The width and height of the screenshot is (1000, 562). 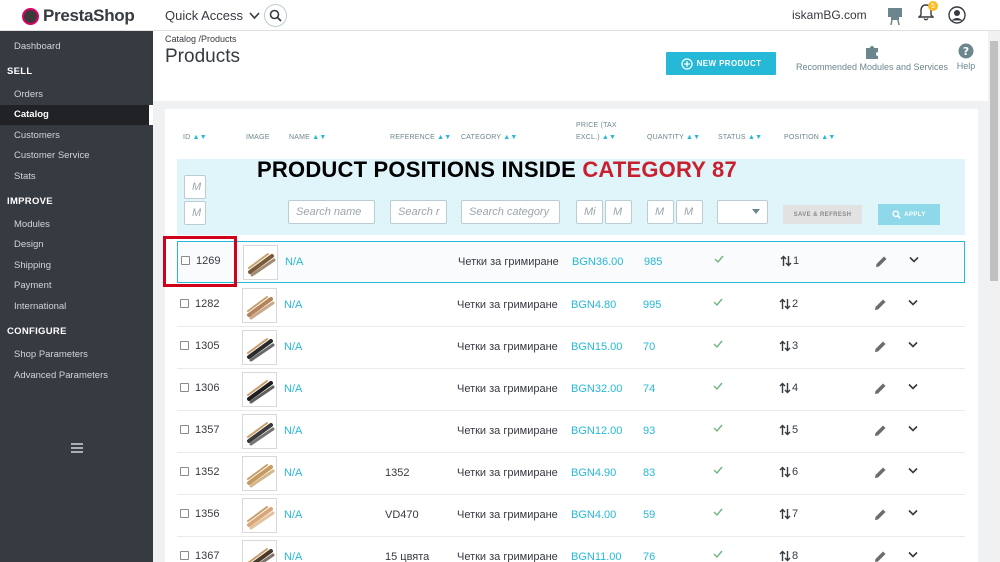 What do you see at coordinates (307, 137) in the screenshot?
I see `column-header-name: NAME ▲▼` at bounding box center [307, 137].